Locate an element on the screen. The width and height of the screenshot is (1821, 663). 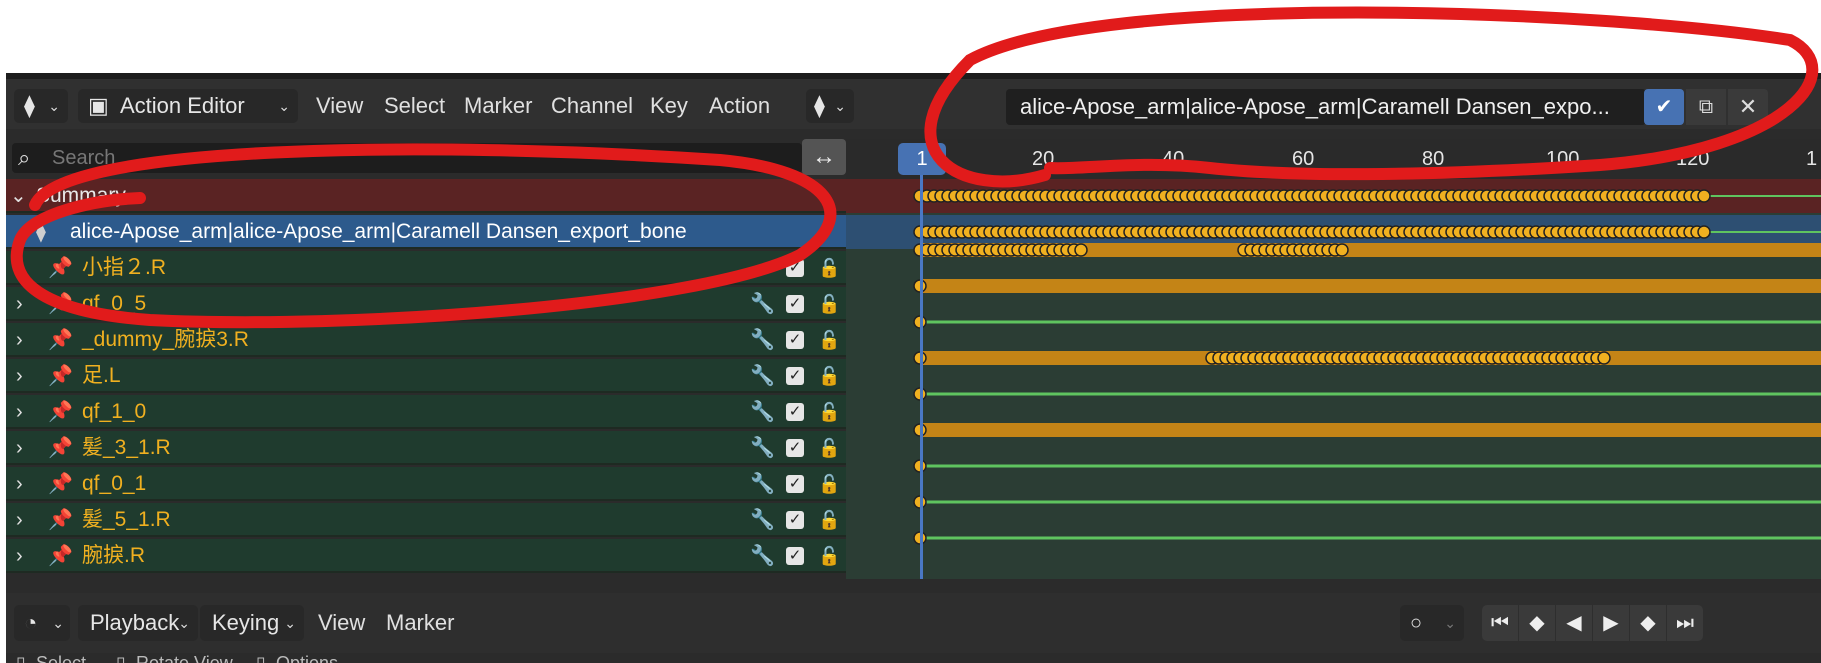
play-icon: ▶ is located at coordinates (1611, 623).